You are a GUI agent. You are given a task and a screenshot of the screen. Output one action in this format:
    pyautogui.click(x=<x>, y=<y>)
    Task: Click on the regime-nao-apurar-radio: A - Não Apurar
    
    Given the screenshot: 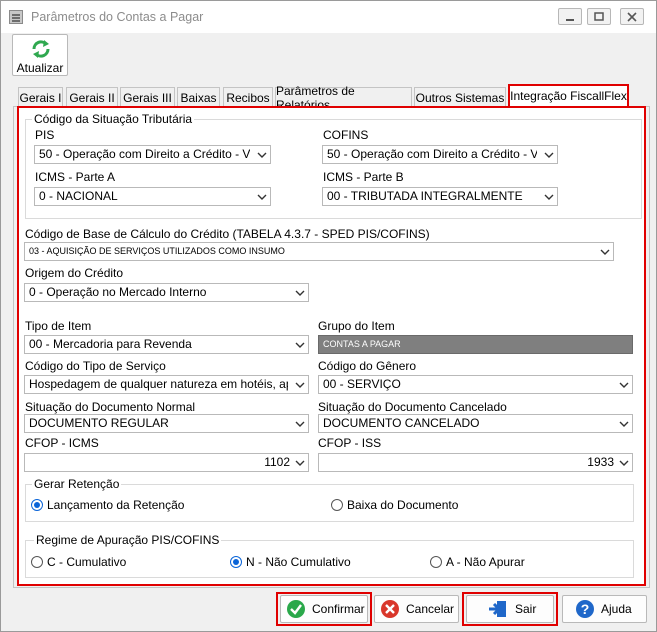 What is the action you would take?
    pyautogui.click(x=477, y=562)
    